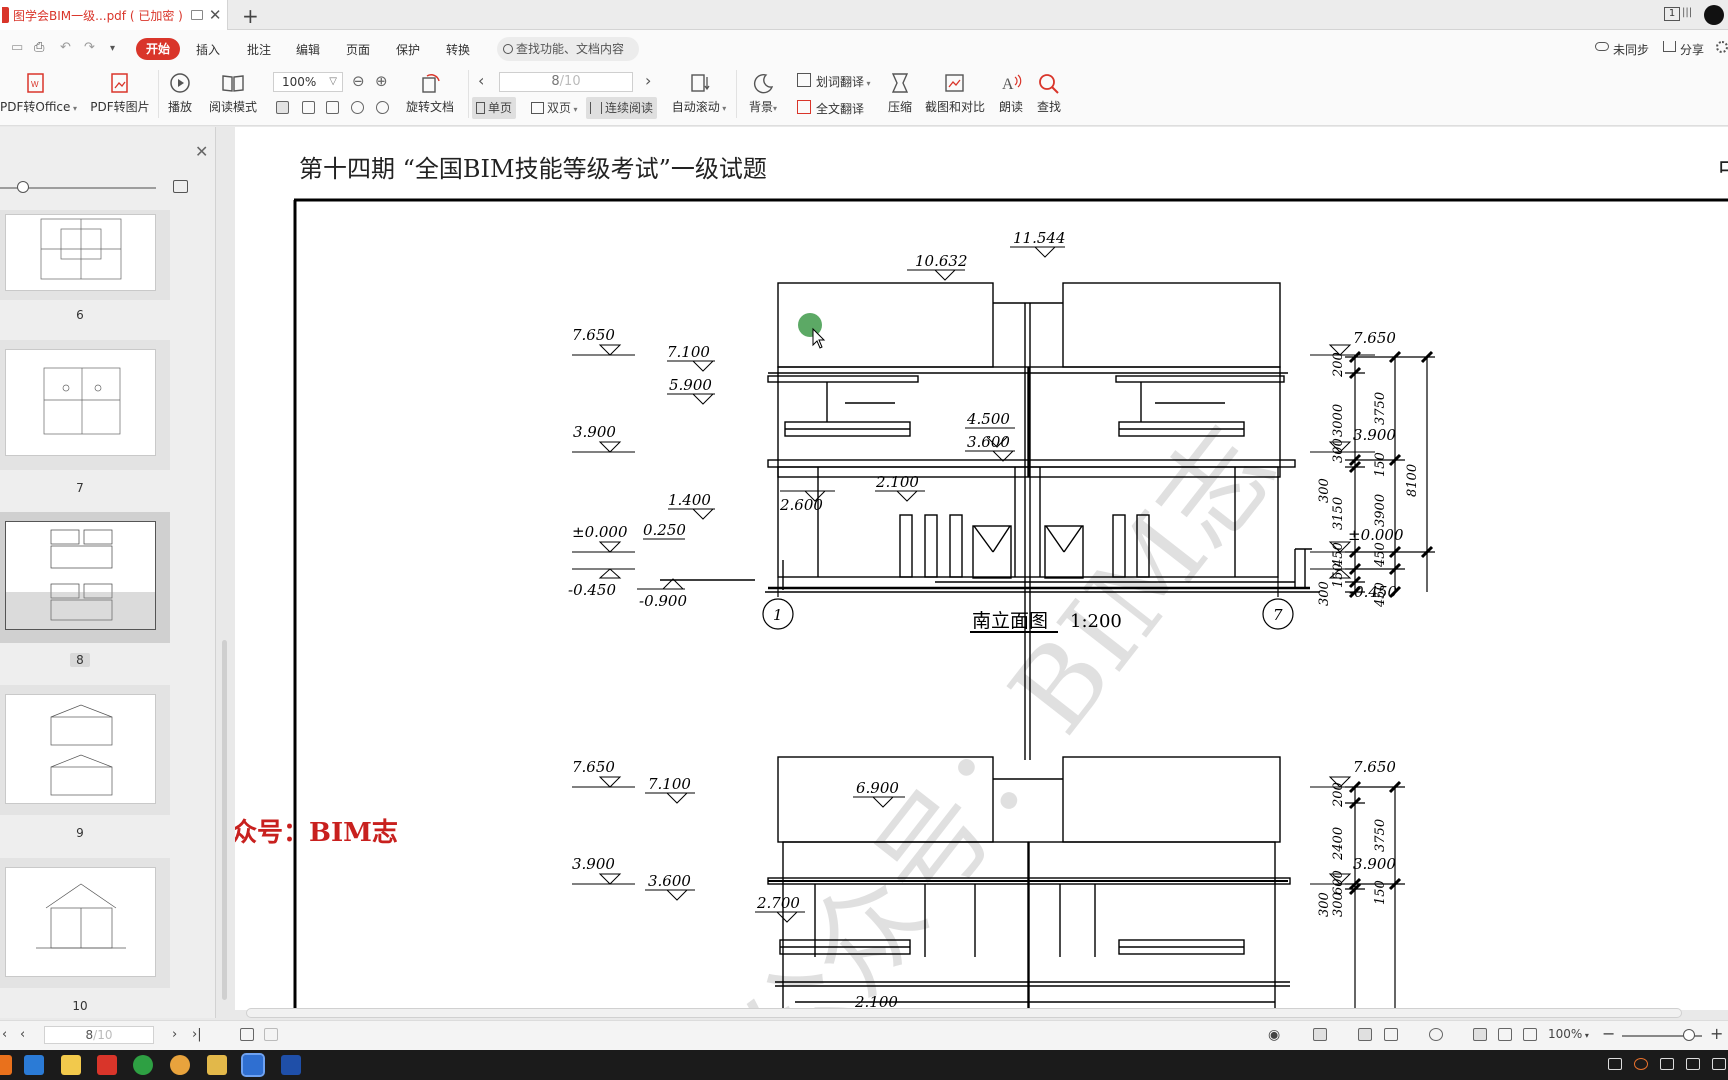 This screenshot has height=1080, width=1728. I want to click on window-list-icon: |||, so click(1687, 12).